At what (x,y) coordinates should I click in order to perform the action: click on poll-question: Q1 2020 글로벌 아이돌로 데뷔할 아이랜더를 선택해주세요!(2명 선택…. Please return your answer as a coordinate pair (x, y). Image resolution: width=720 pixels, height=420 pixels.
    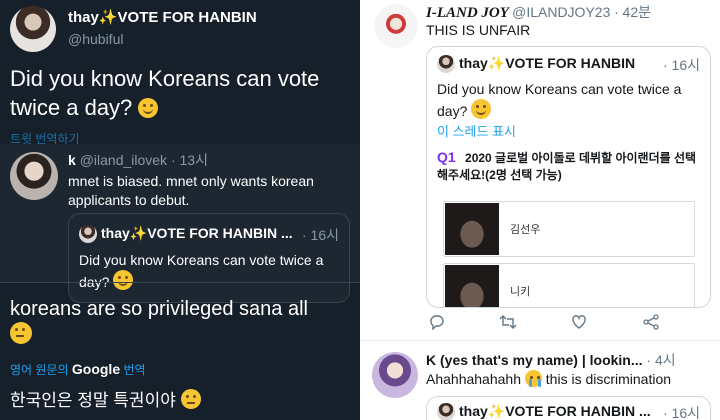
    Looking at the image, I should click on (570, 166).